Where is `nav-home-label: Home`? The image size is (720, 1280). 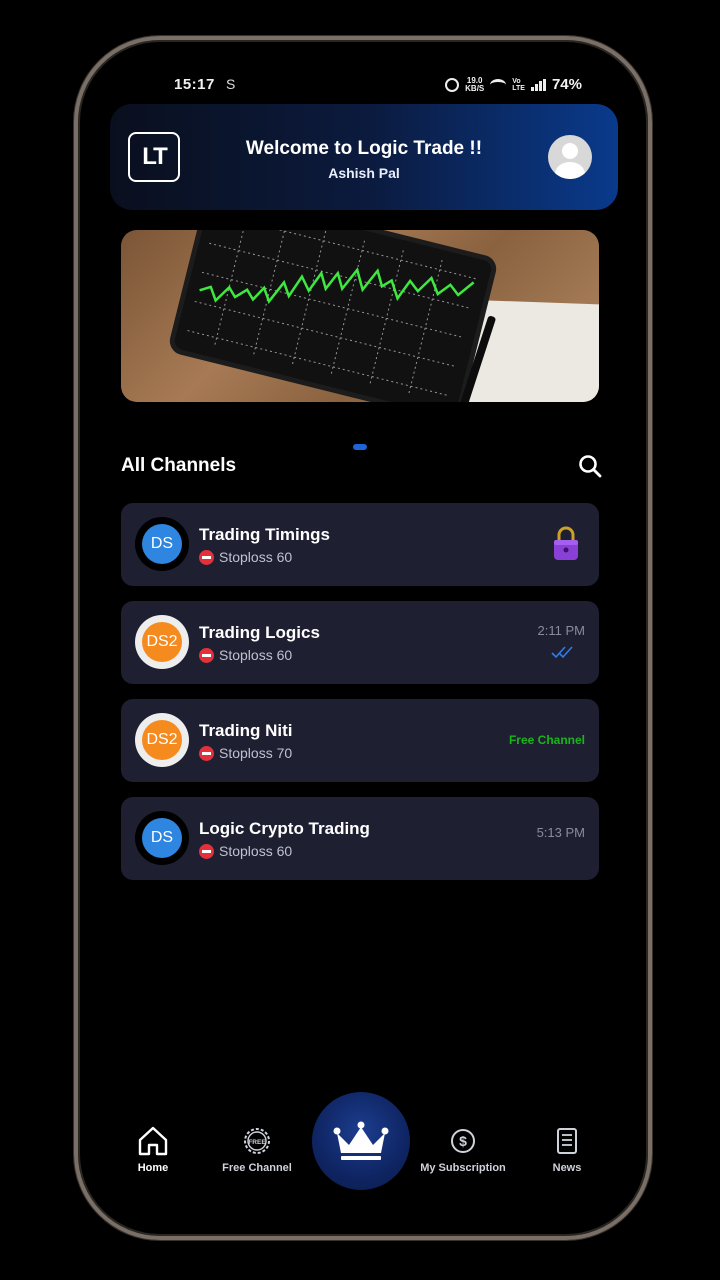
nav-home-label: Home is located at coordinates (153, 1168).